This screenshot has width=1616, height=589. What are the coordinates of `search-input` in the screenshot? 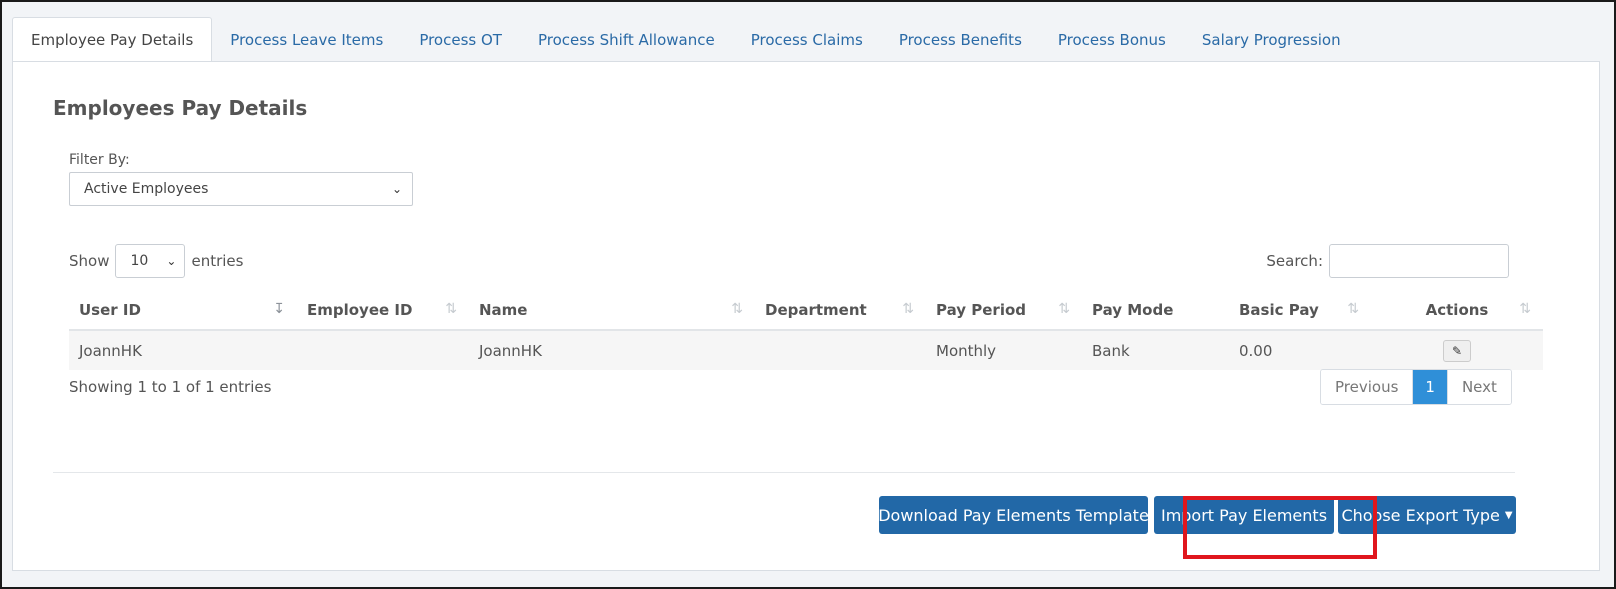 It's located at (1419, 261).